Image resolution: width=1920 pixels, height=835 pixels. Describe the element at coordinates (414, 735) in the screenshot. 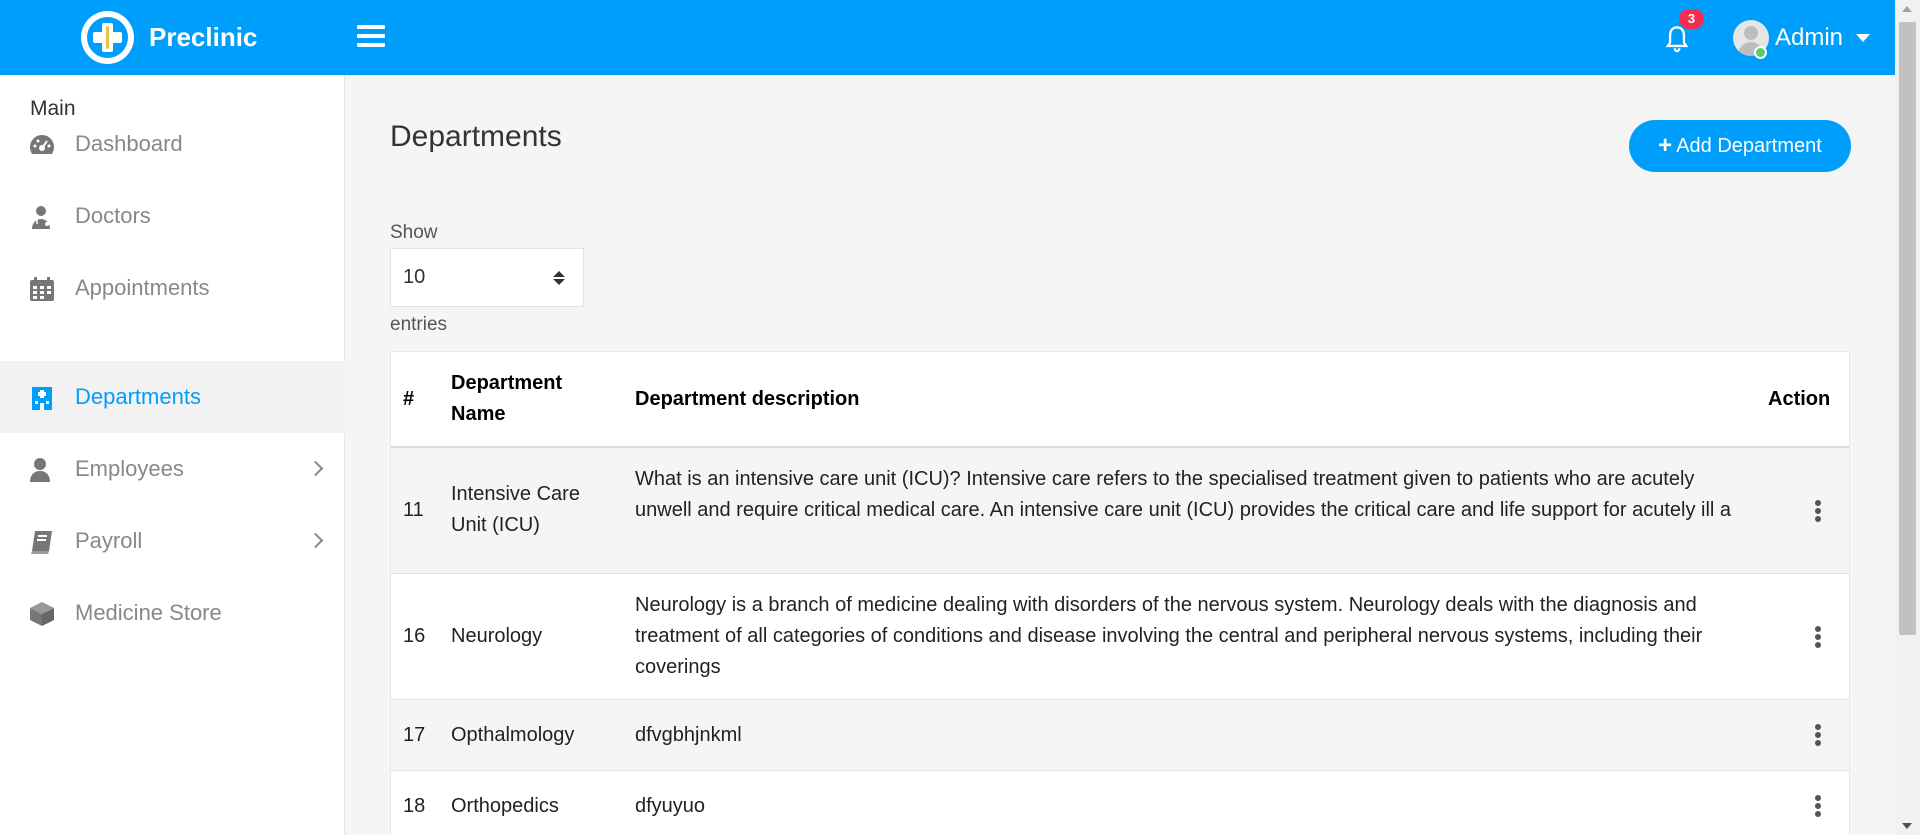

I see `cell-id: 17` at that location.